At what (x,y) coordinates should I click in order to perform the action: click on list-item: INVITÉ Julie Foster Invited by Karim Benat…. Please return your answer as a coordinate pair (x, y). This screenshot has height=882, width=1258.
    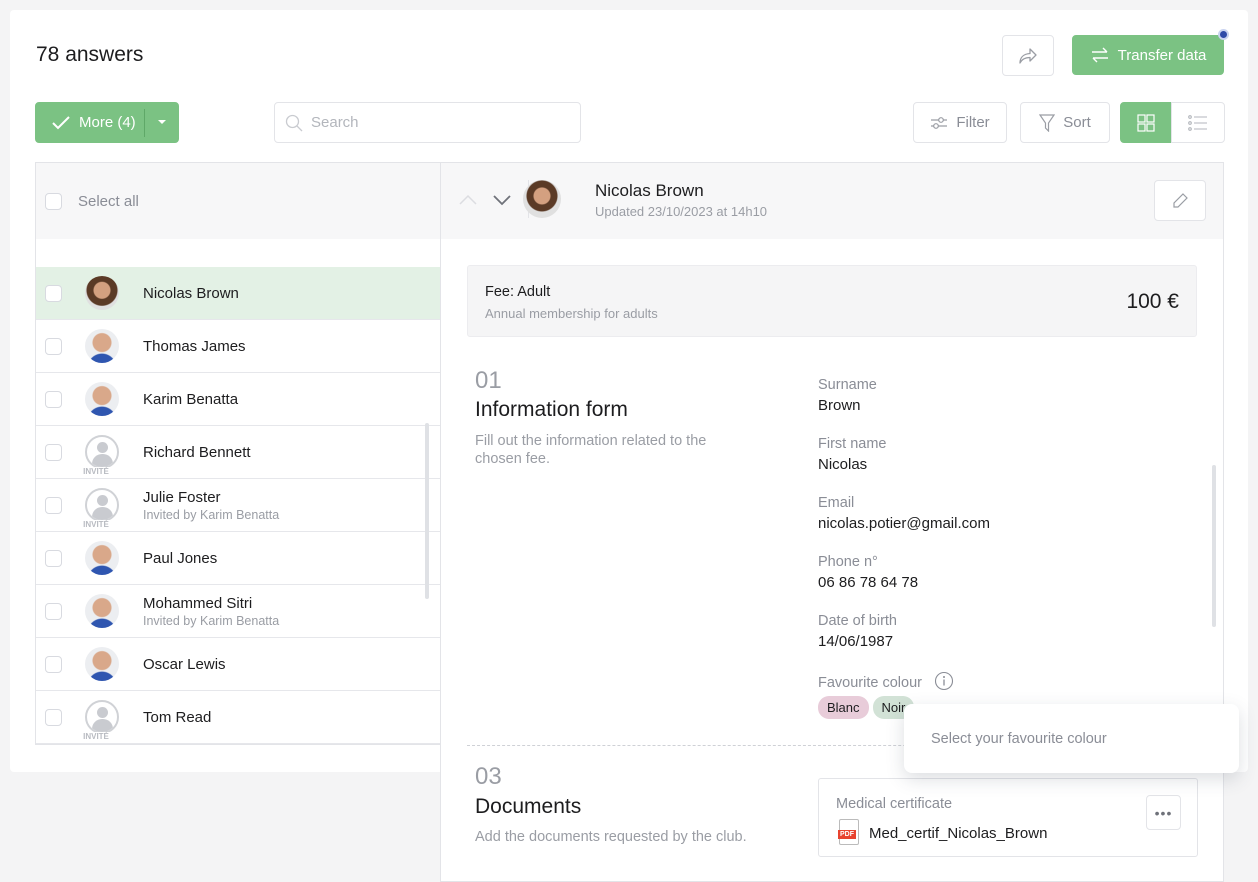
    Looking at the image, I should click on (238, 505).